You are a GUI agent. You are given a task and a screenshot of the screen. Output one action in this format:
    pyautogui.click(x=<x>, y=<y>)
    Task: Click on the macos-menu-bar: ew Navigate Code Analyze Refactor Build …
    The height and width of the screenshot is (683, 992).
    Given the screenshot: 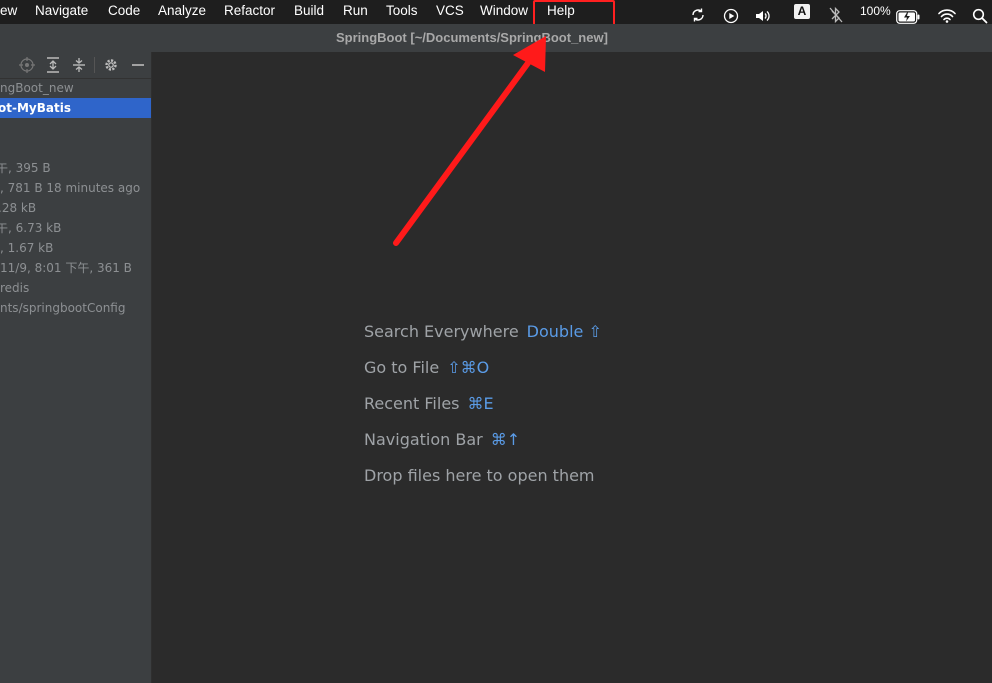 What is the action you would take?
    pyautogui.click(x=496, y=13)
    